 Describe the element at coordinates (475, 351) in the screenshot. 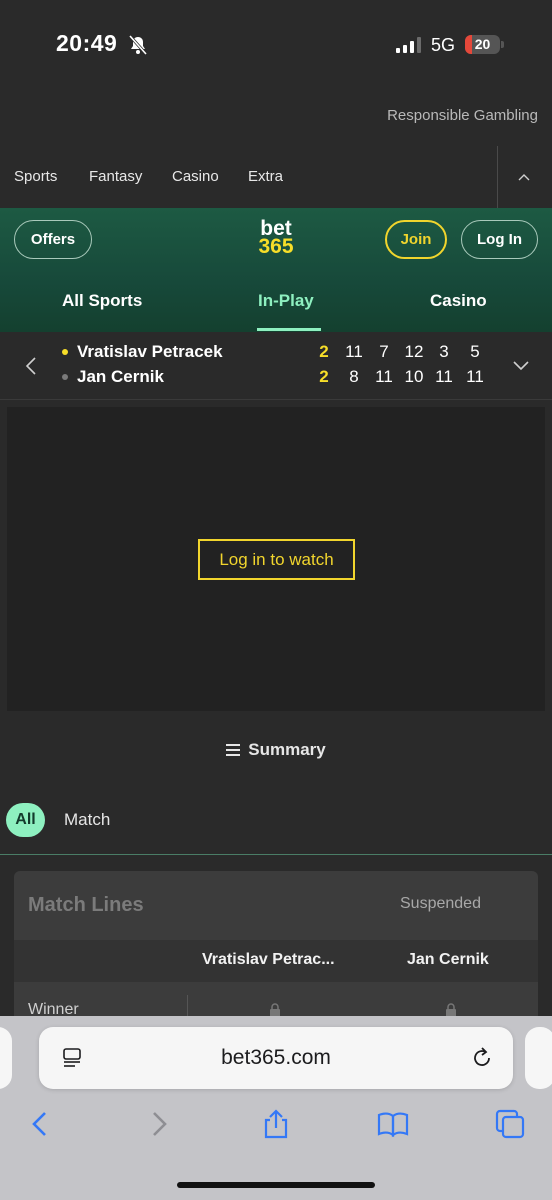

I see `player-1-game: 5` at that location.